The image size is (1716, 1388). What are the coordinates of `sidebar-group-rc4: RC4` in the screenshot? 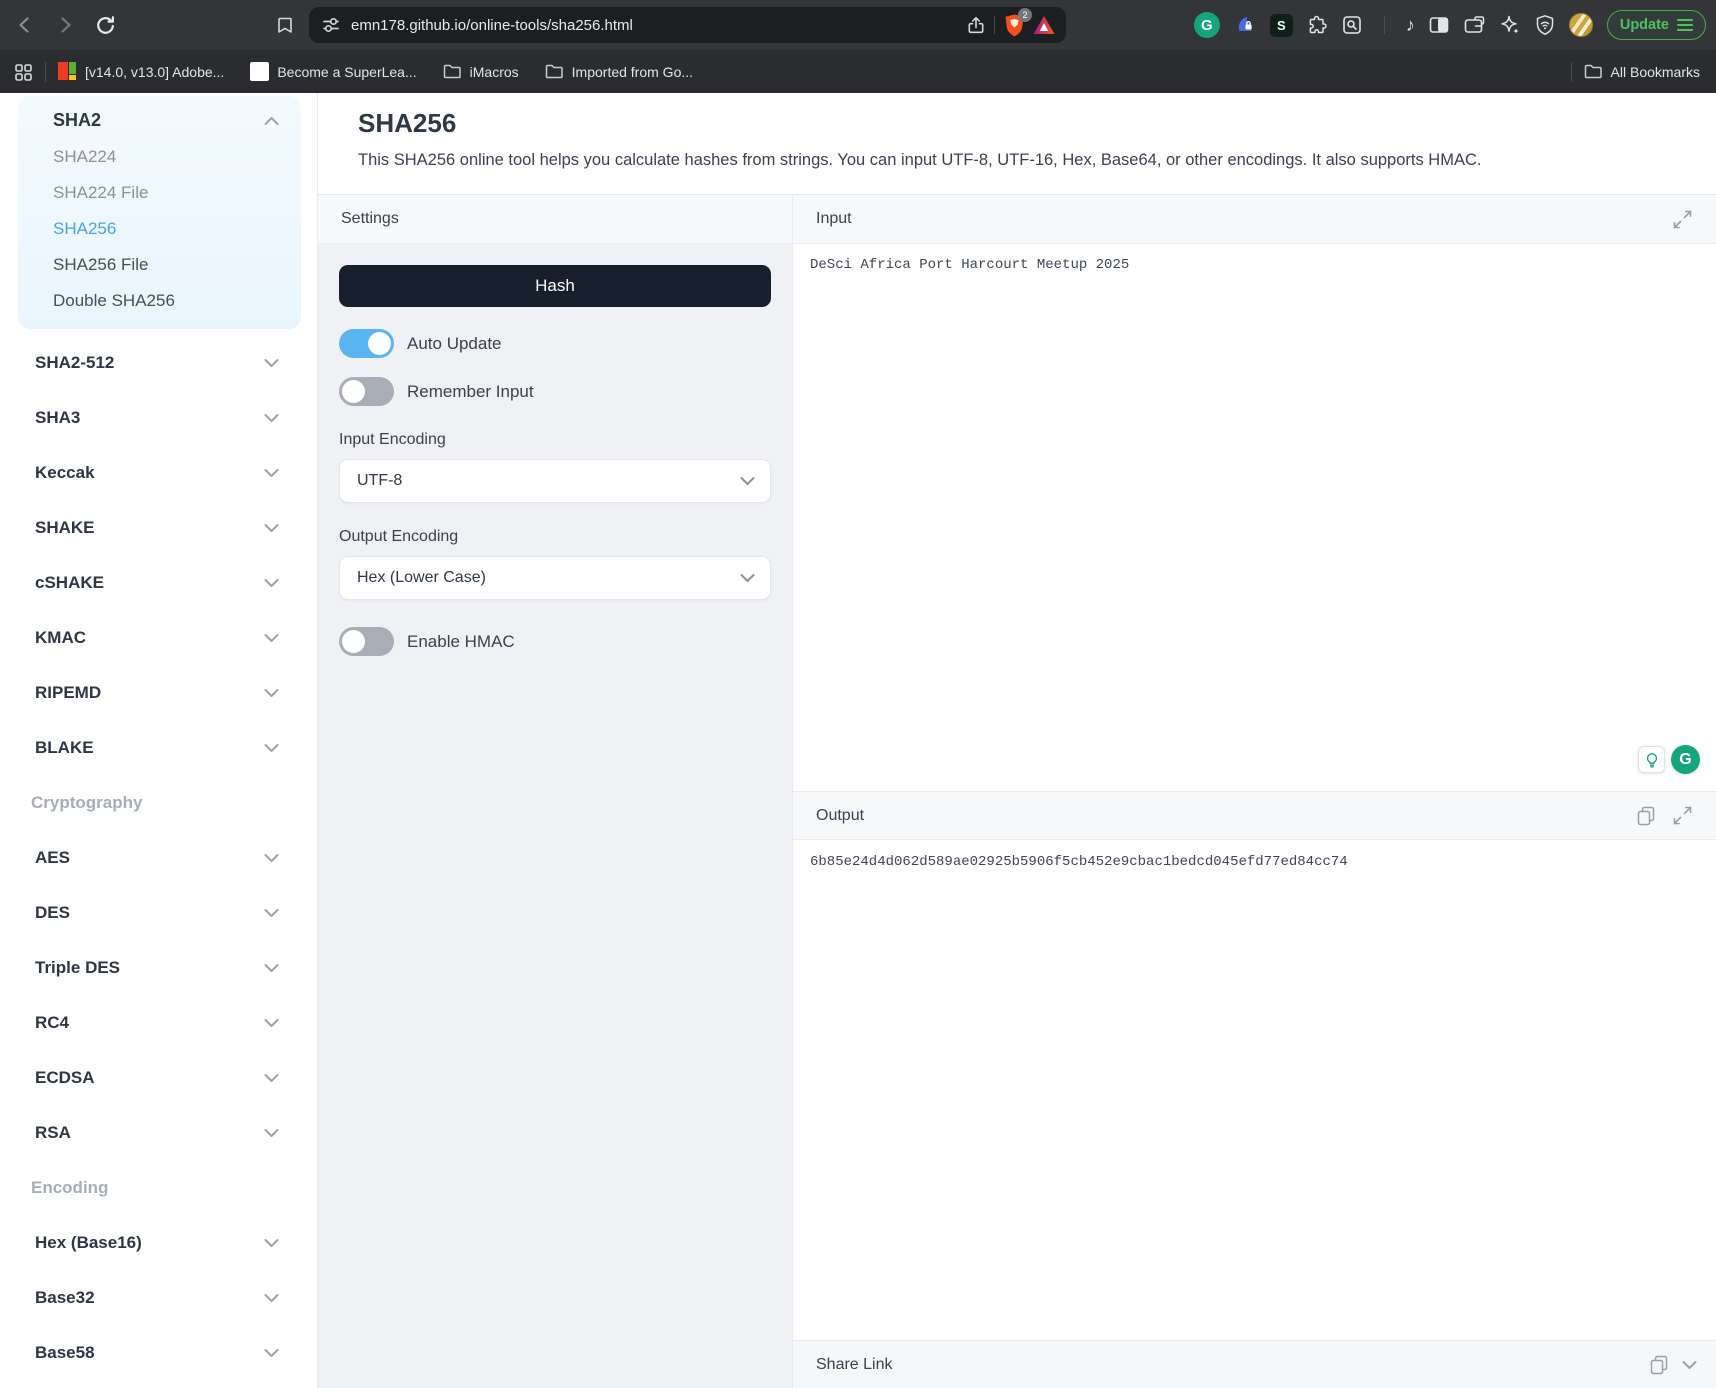 It's located at (158, 1022).